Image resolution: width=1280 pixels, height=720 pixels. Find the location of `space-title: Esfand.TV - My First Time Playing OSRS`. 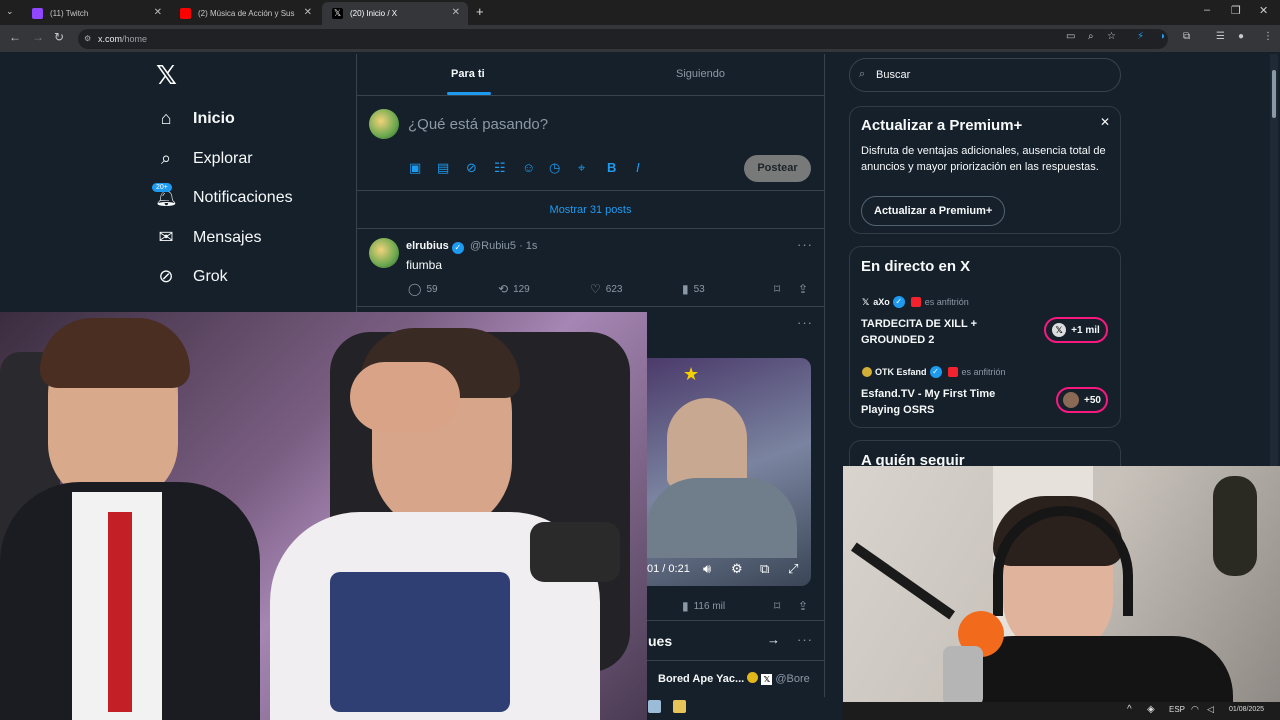

space-title: Esfand.TV - My First Time Playing OSRS is located at coordinates (946, 402).